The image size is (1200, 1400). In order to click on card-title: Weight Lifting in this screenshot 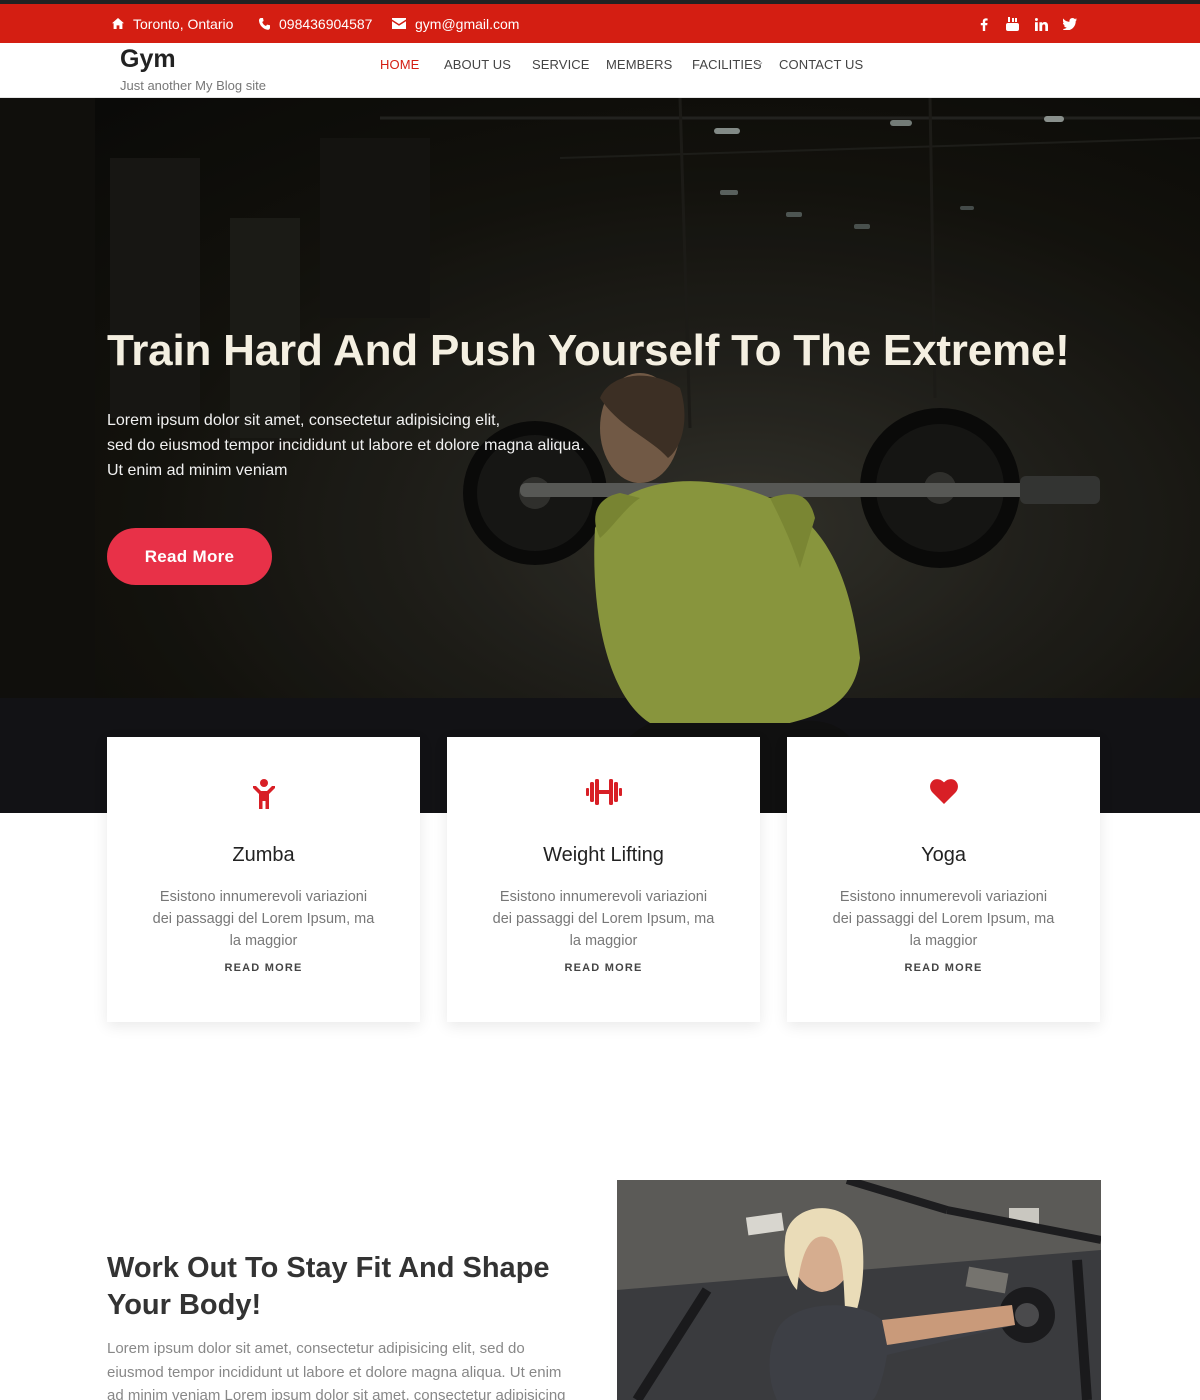, I will do `click(603, 855)`.